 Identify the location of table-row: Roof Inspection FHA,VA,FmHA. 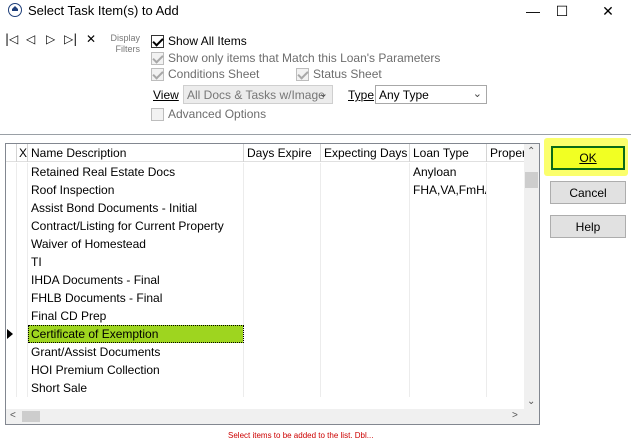
(266, 190).